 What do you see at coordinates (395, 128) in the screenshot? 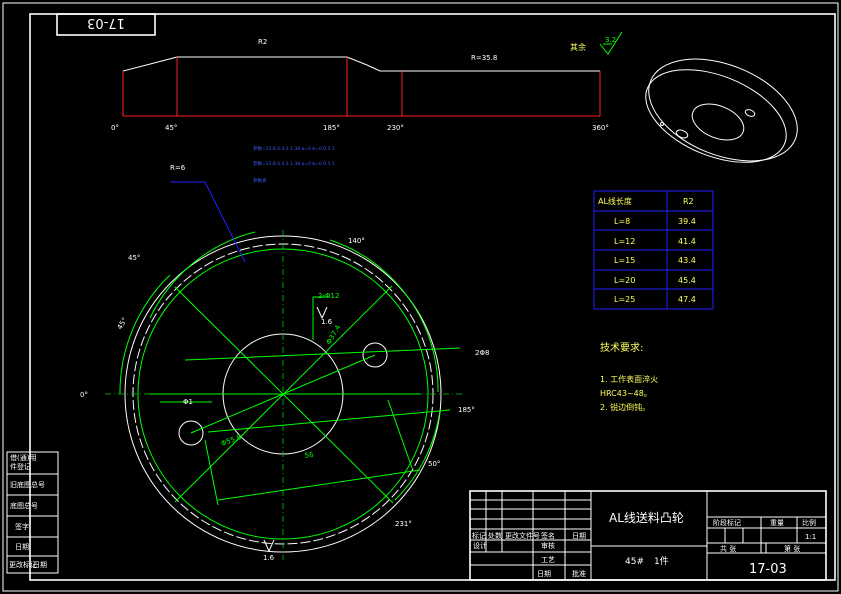
I see `x-tick-230: 230°` at bounding box center [395, 128].